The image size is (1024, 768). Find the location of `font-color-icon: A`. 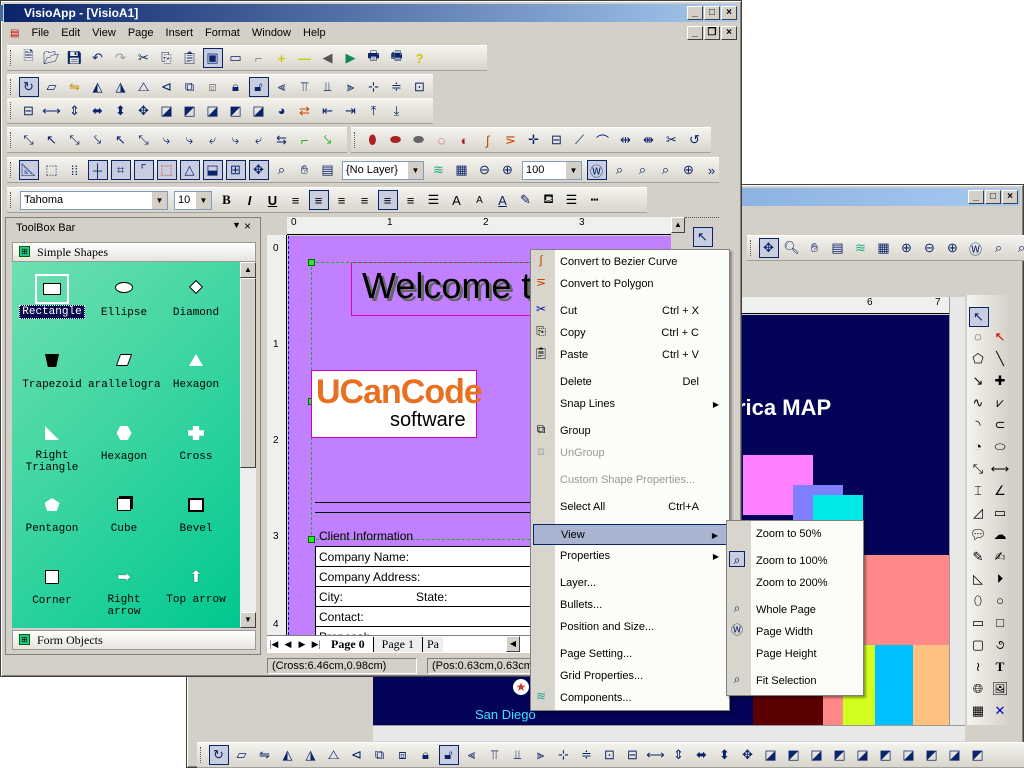

font-color-icon: A is located at coordinates (503, 200).